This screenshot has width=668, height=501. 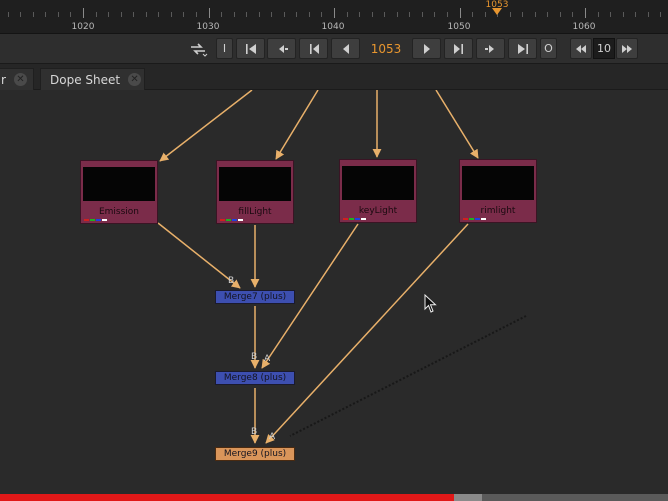 I want to click on skip-to-start-icon, so click(x=250, y=48).